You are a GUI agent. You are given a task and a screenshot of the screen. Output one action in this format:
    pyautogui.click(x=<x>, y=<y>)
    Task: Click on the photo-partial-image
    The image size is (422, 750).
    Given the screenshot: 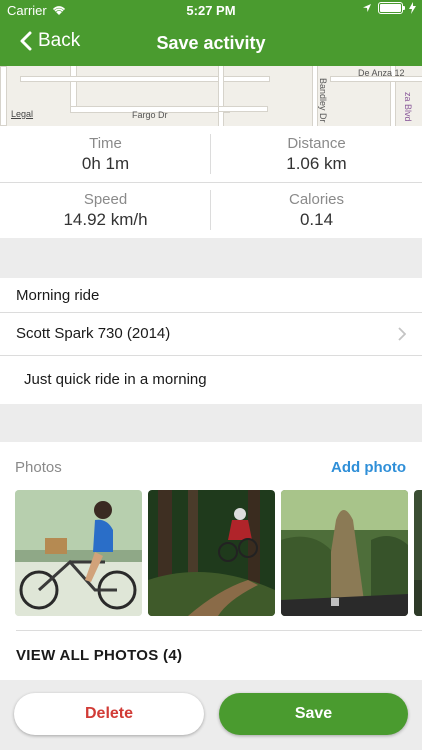 What is the action you would take?
    pyautogui.click(x=418, y=553)
    